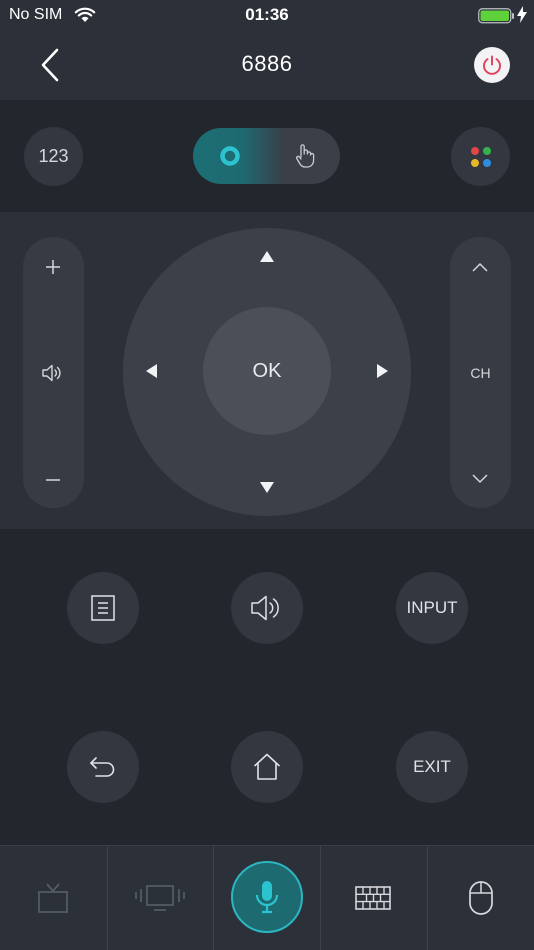  I want to click on chevron-up-icon, so click(480, 267).